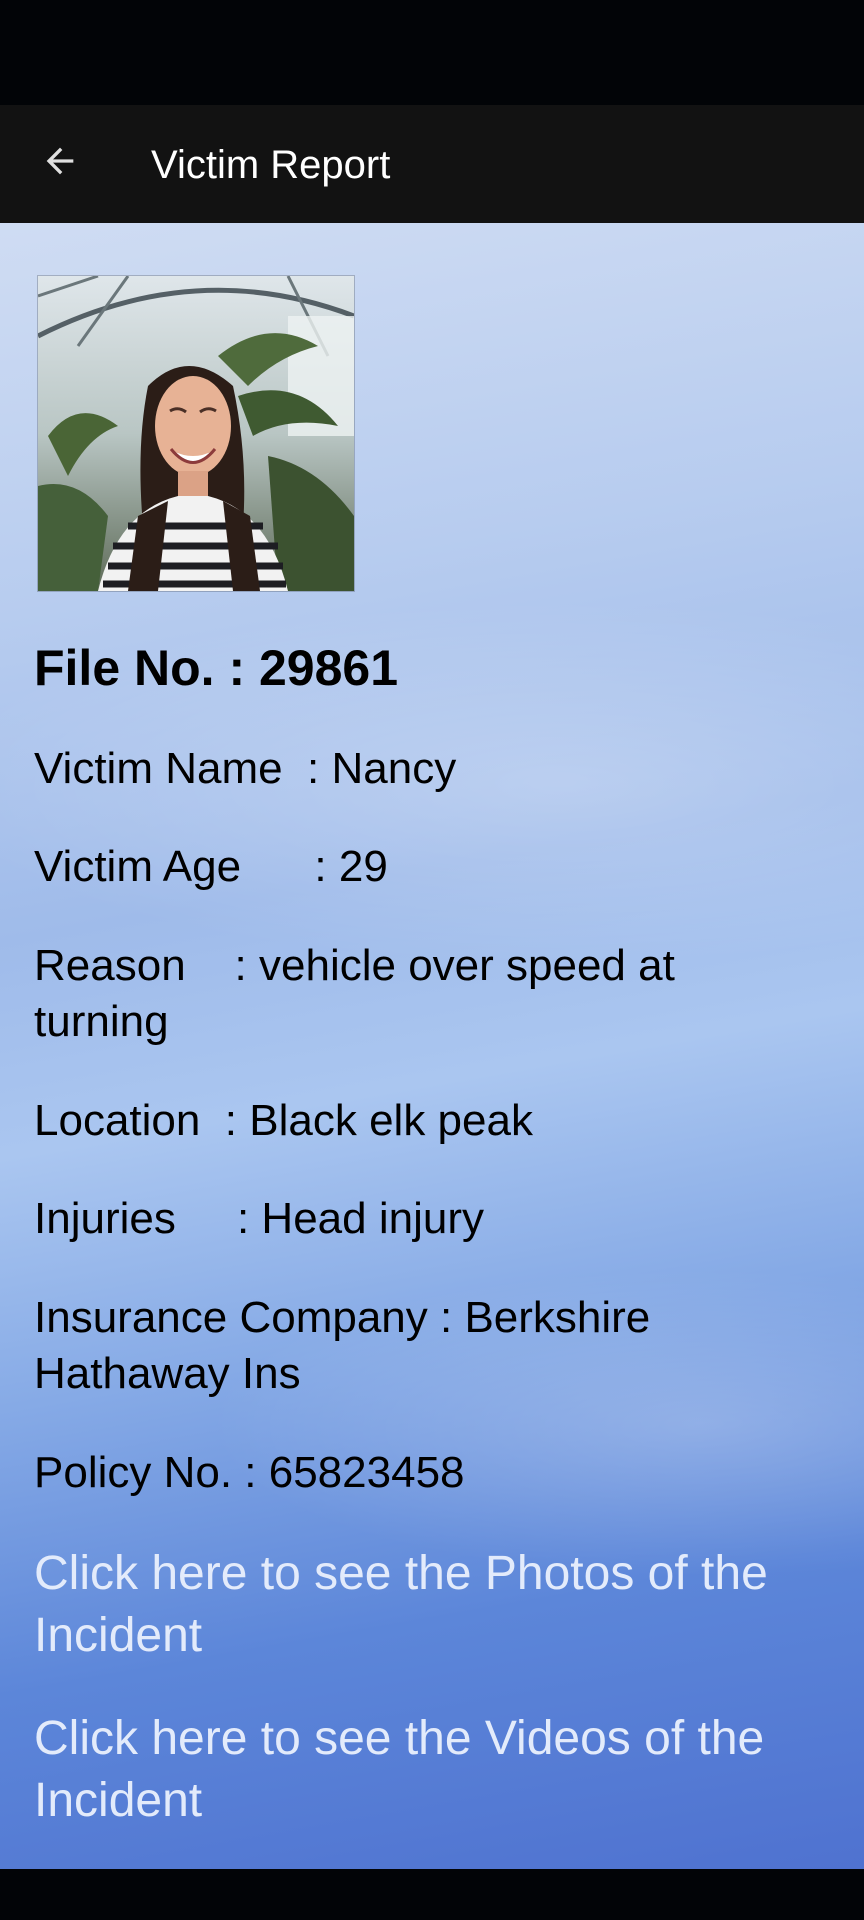  What do you see at coordinates (216, 668) in the screenshot?
I see `file-number: File No. : 29861` at bounding box center [216, 668].